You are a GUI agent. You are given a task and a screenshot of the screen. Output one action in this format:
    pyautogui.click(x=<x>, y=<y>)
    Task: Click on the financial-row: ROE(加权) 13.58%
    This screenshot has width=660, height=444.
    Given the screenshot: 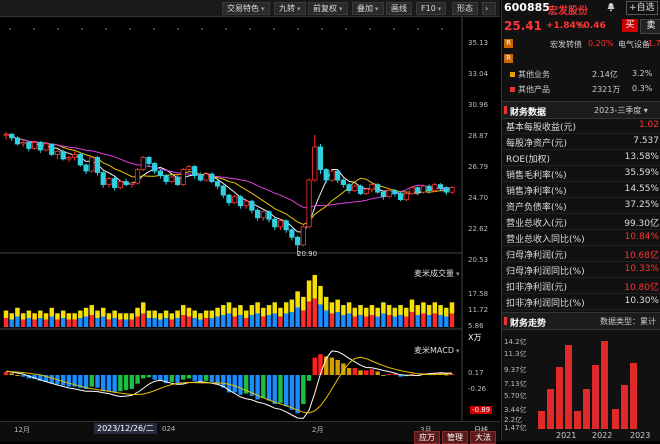 What is the action you would take?
    pyautogui.click(x=581, y=158)
    